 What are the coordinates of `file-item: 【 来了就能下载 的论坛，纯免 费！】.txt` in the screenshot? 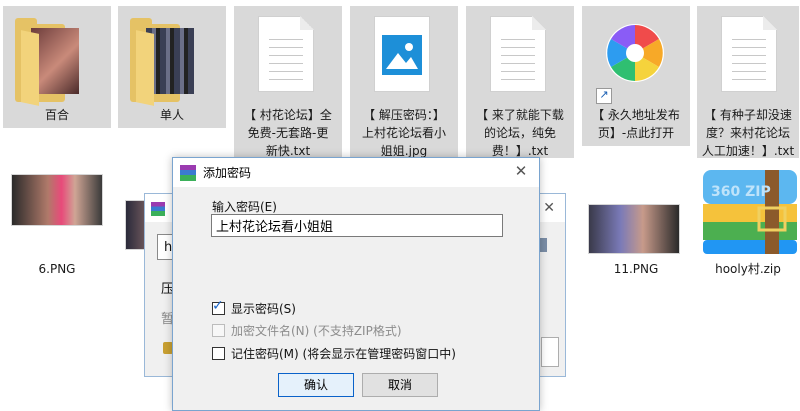 It's located at (520, 82).